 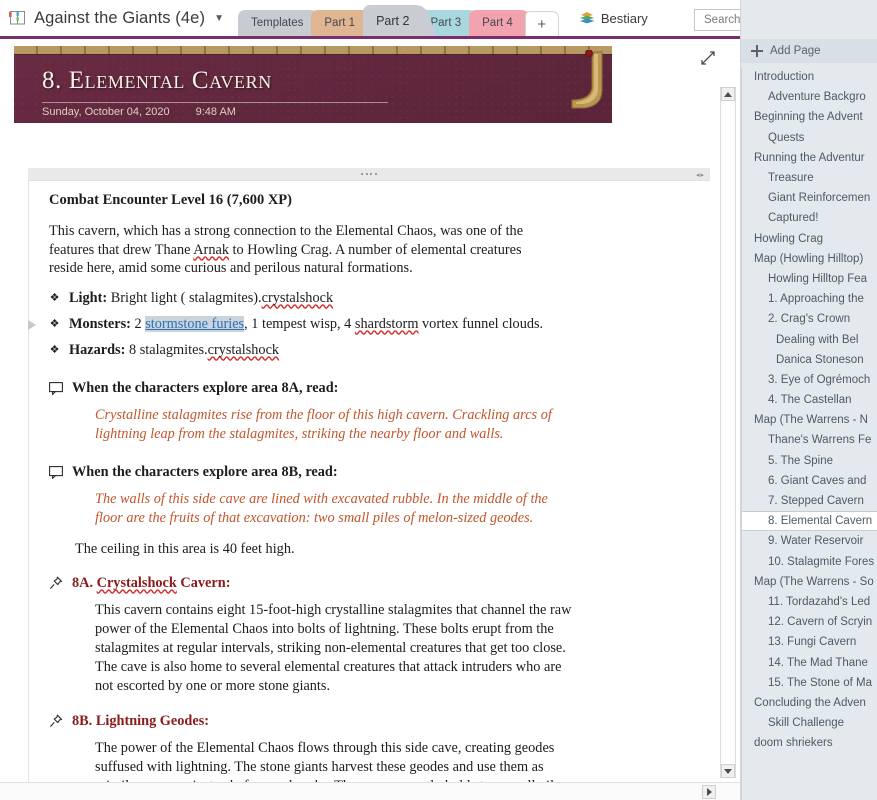 I want to click on page-list-item: 14. The Mad Thane, so click(x=809, y=662).